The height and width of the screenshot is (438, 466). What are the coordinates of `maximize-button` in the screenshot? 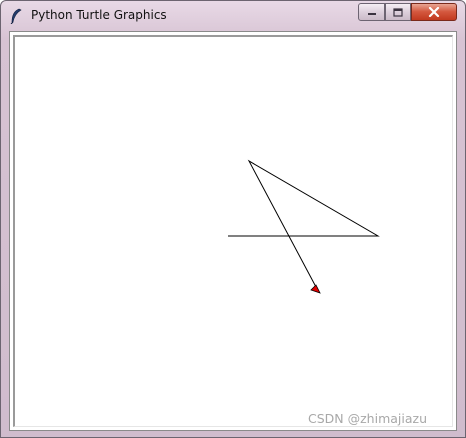 It's located at (398, 12).